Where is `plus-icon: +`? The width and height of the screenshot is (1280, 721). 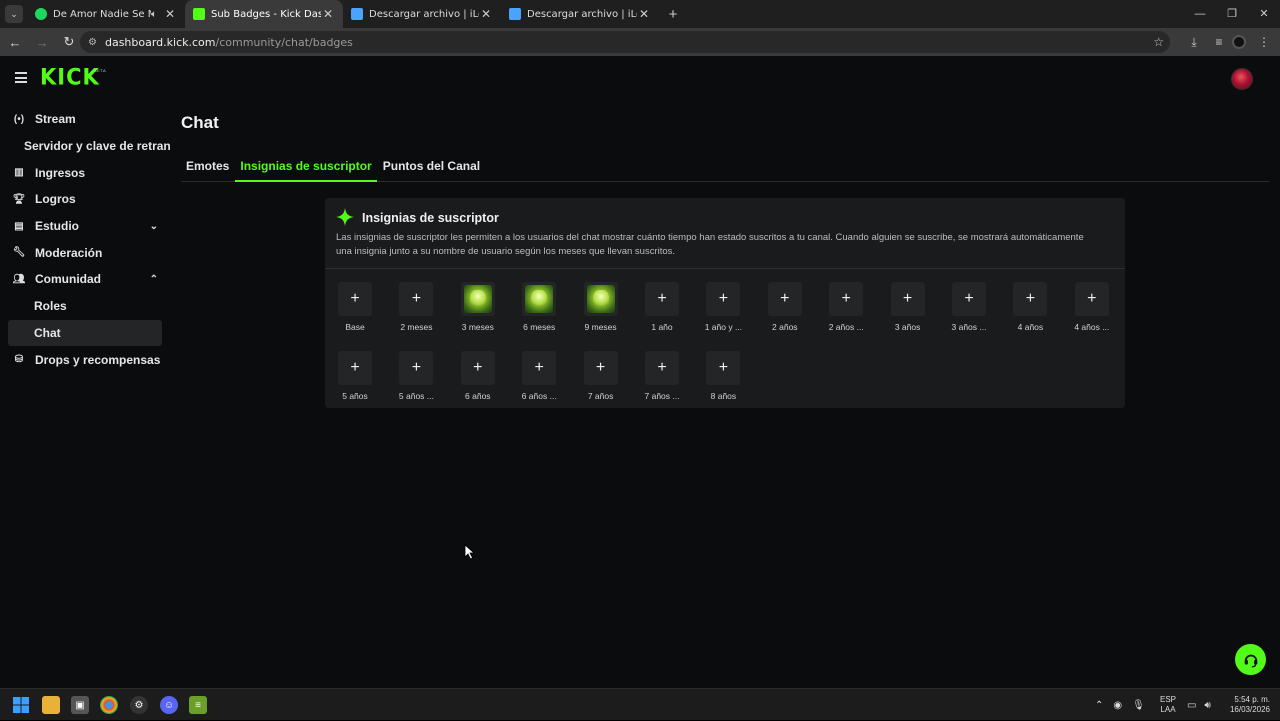 plus-icon: + is located at coordinates (355, 298).